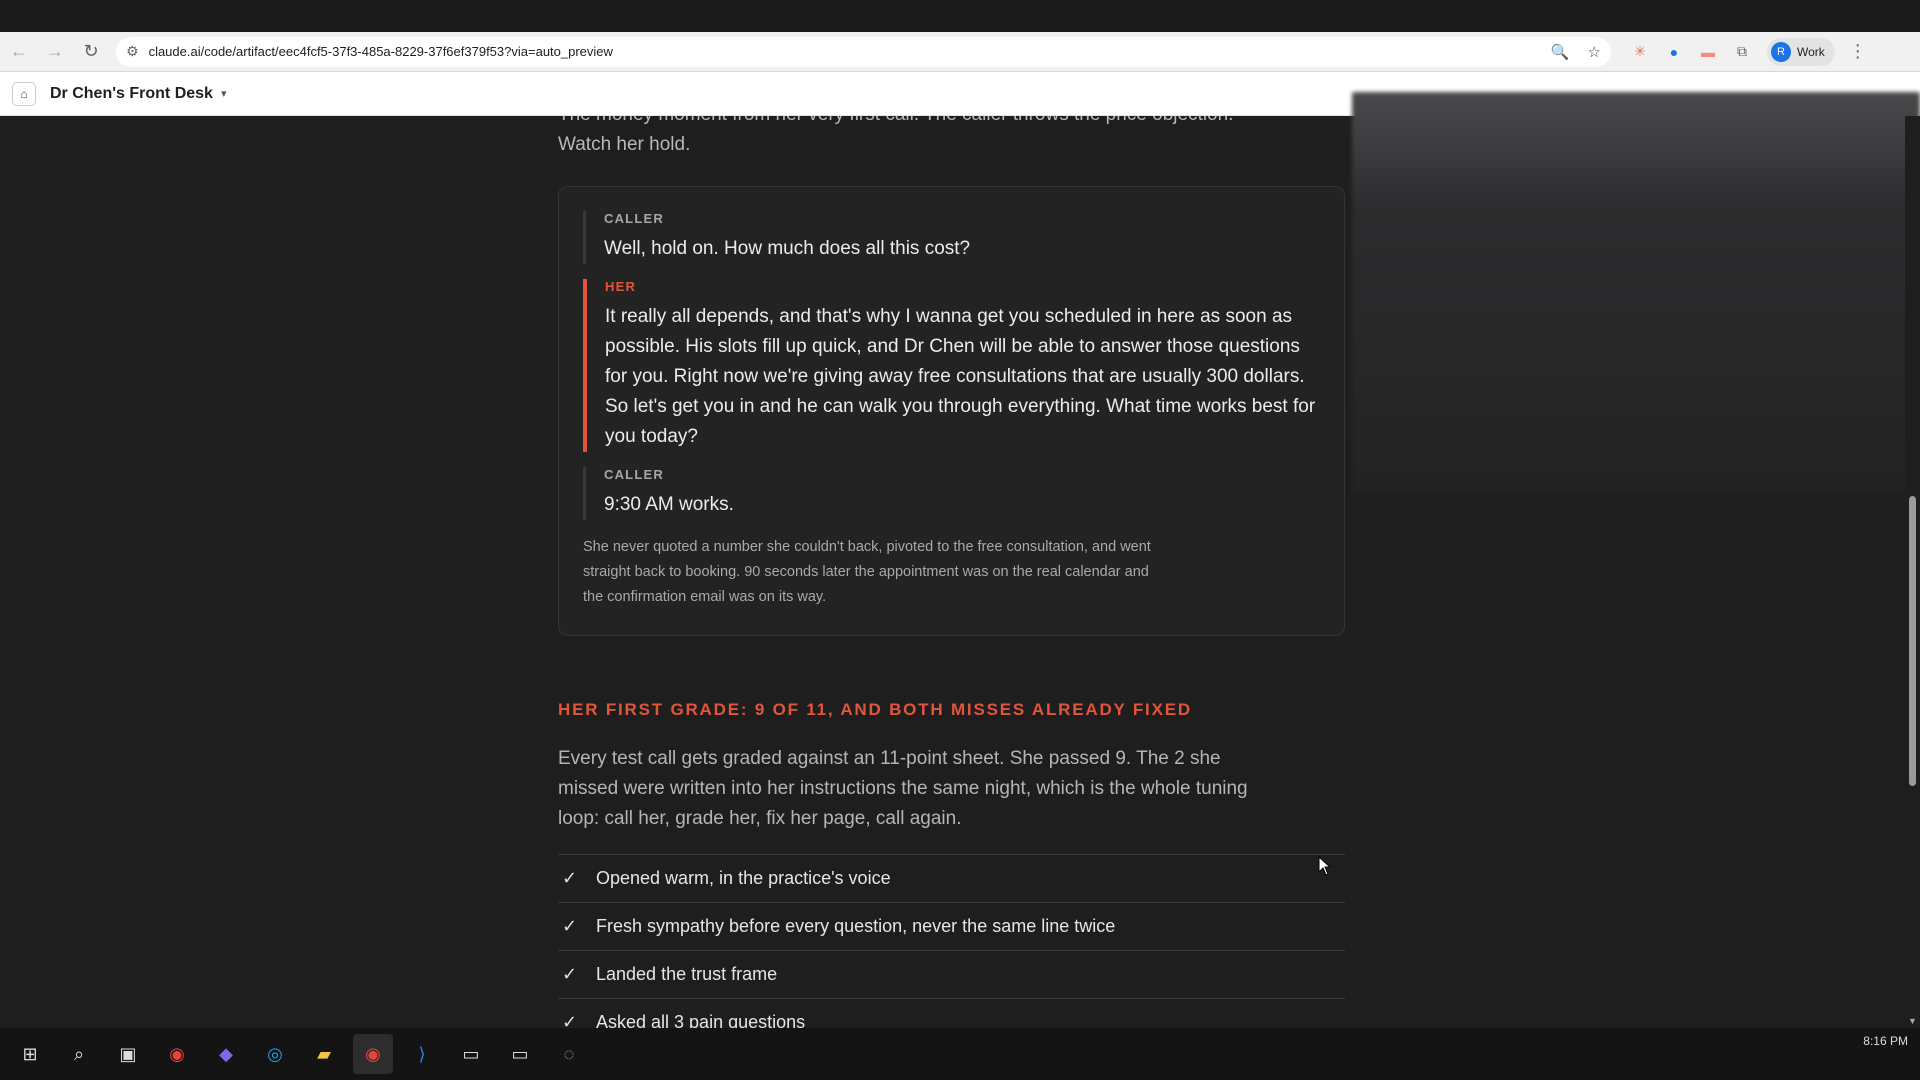  Describe the element at coordinates (1858, 51) in the screenshot. I see `browser-menu-icon: ⋮` at that location.